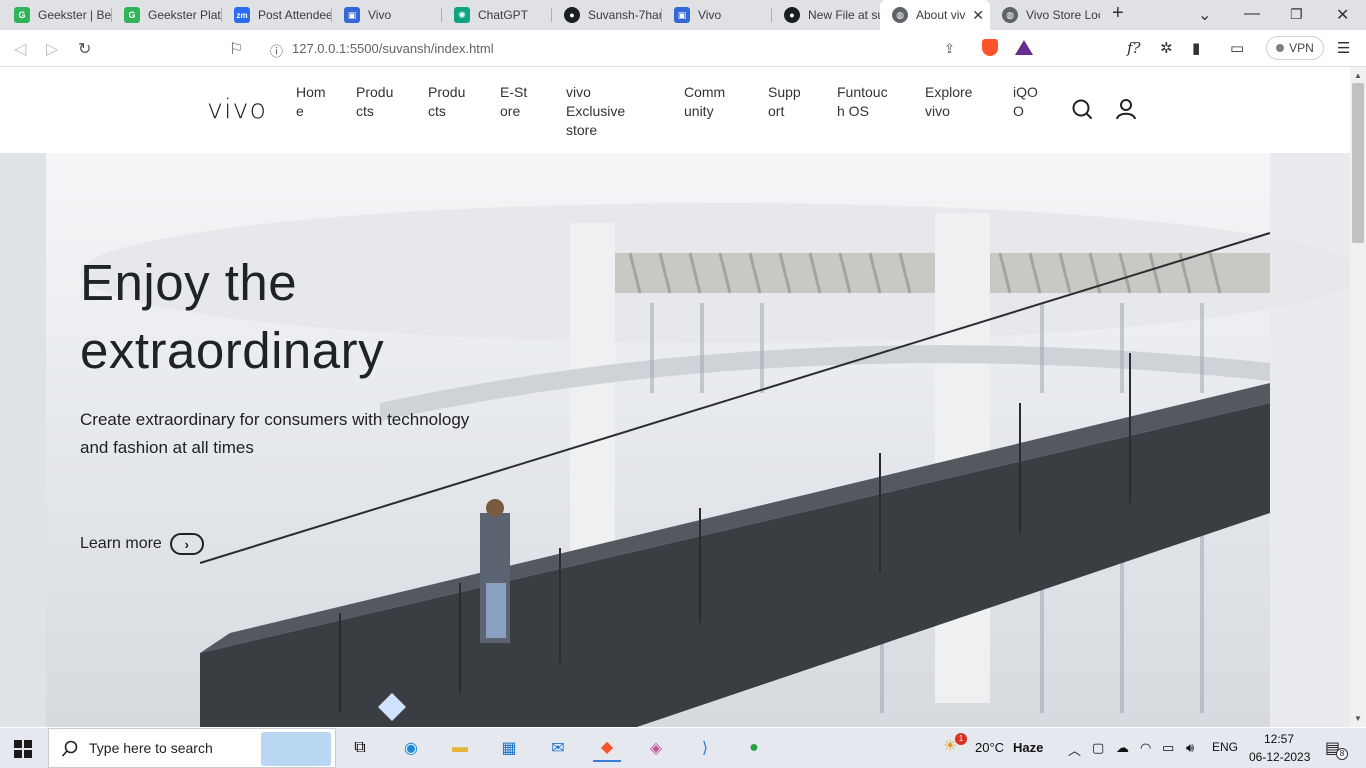 This screenshot has height=768, width=1366. Describe the element at coordinates (311, 102) in the screenshot. I see `nav-home: Home` at that location.